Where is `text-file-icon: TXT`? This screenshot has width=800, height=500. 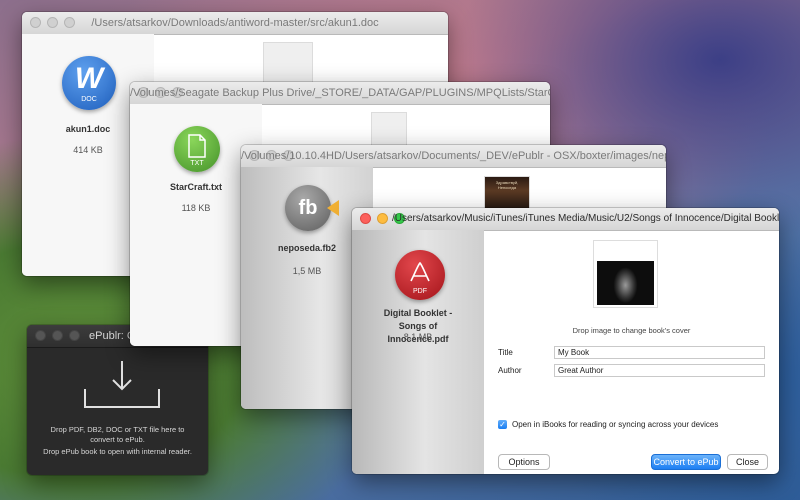 text-file-icon: TXT is located at coordinates (197, 149).